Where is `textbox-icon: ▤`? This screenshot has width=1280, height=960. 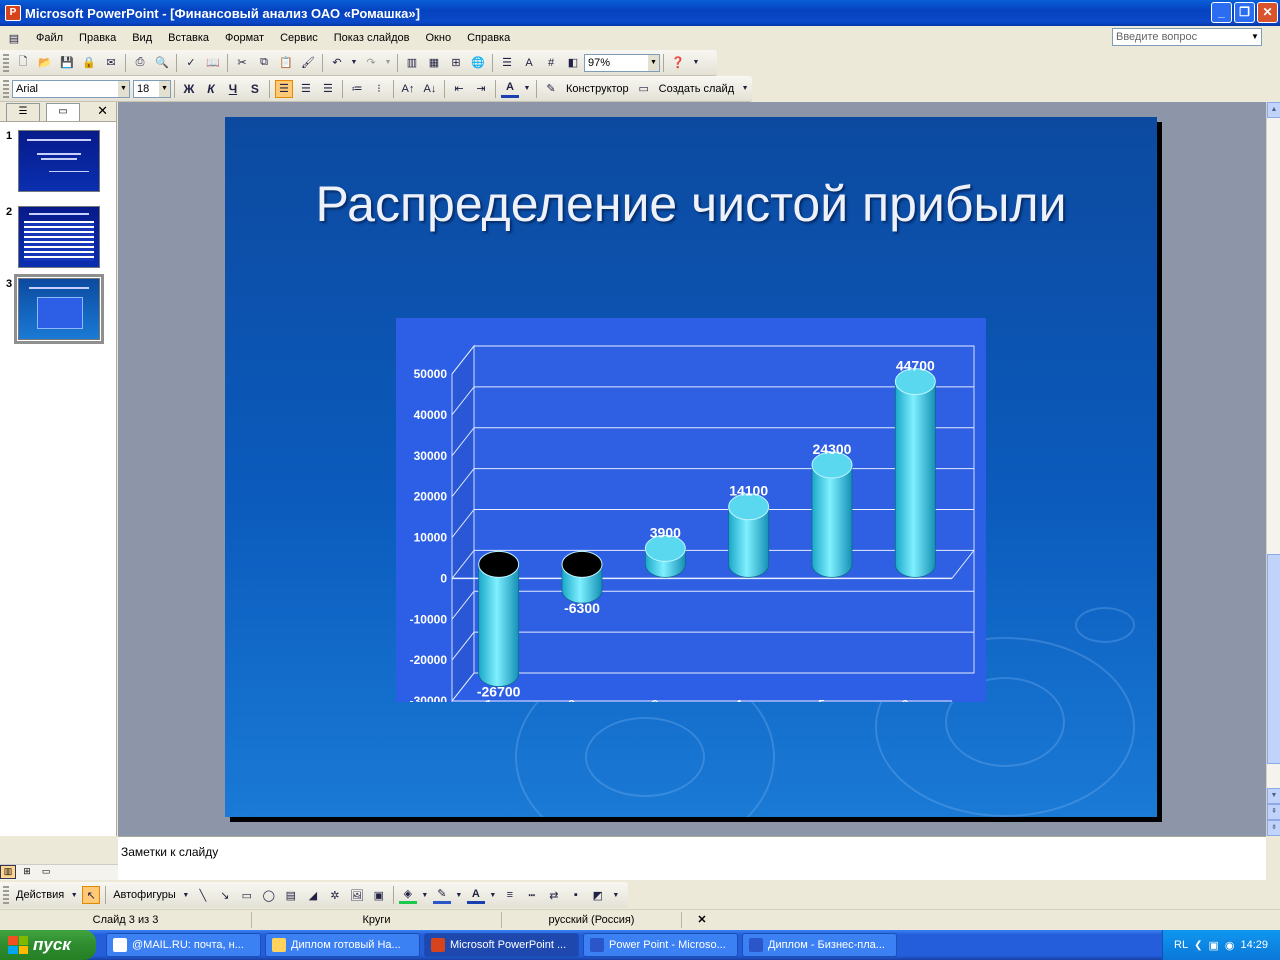
textbox-icon: ▤ is located at coordinates (291, 895).